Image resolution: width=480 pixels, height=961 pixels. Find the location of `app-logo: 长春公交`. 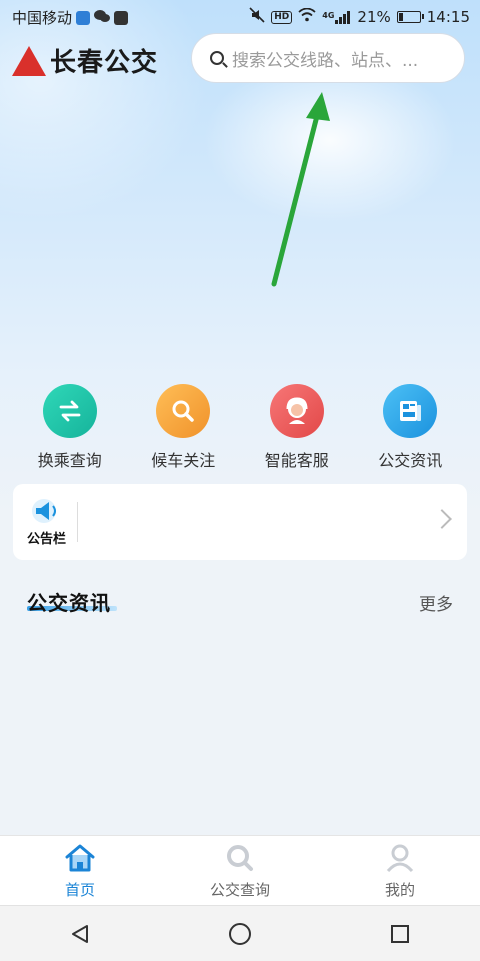

app-logo: 长春公交 is located at coordinates (85, 60).